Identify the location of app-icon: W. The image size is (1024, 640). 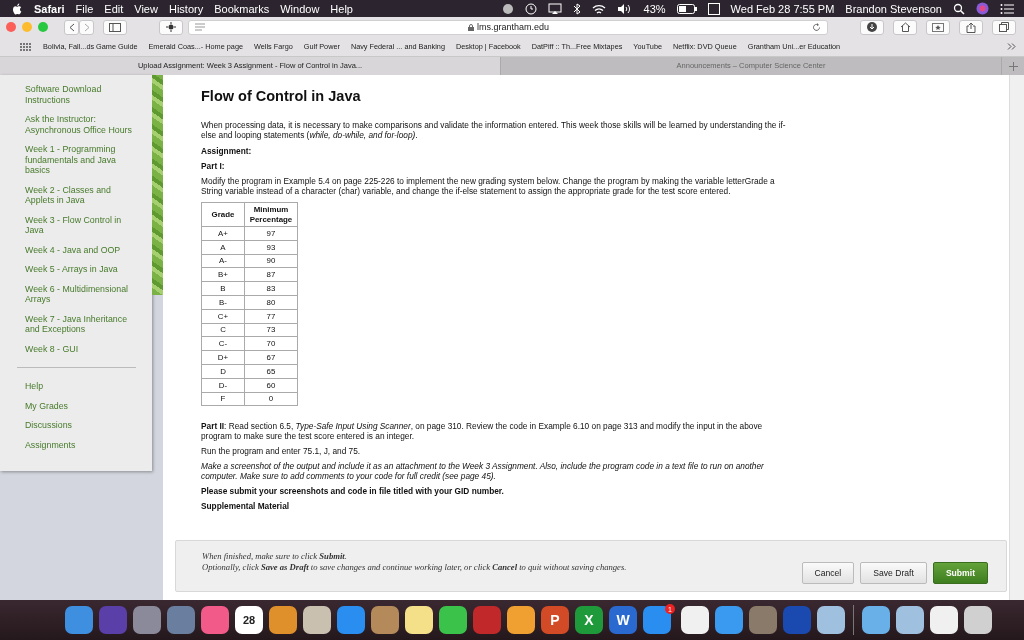
(623, 620).